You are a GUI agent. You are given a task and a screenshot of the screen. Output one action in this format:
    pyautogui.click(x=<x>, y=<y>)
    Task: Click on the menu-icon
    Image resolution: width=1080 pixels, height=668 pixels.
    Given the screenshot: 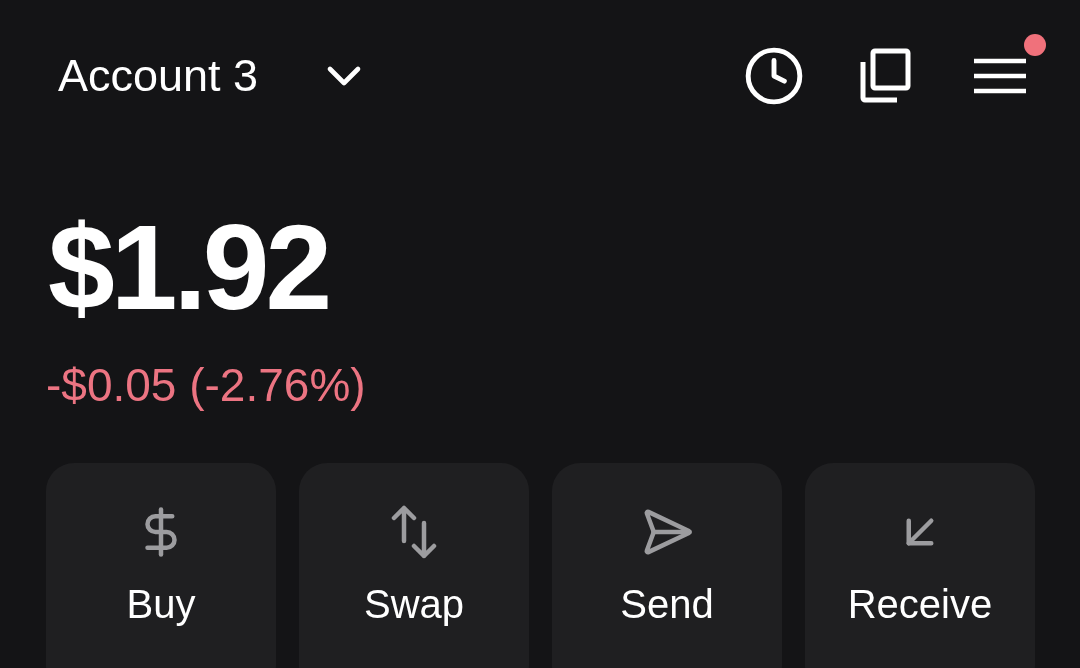 What is the action you would take?
    pyautogui.click(x=1000, y=76)
    